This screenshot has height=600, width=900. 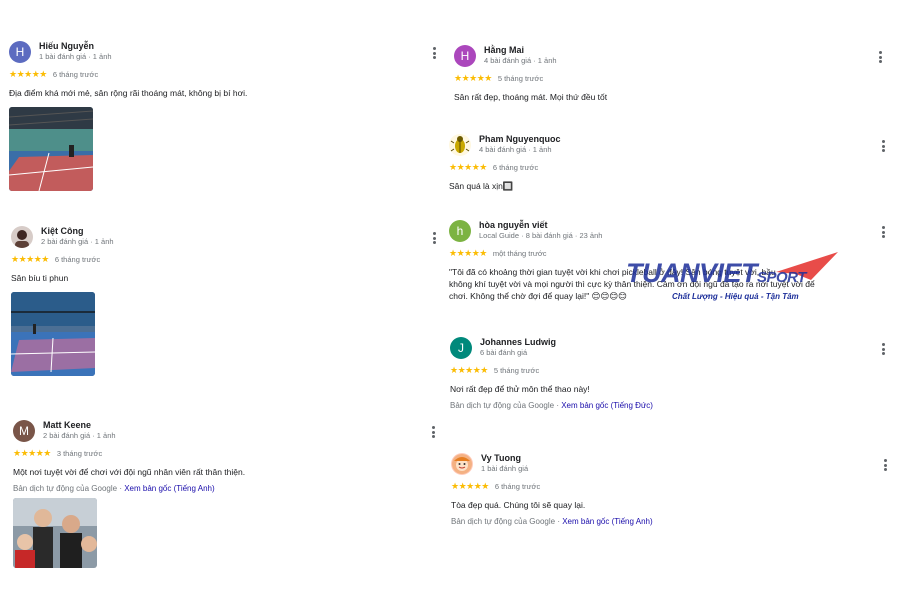 What do you see at coordinates (519, 253) in the screenshot?
I see `review-time: một tháng trước` at bounding box center [519, 253].